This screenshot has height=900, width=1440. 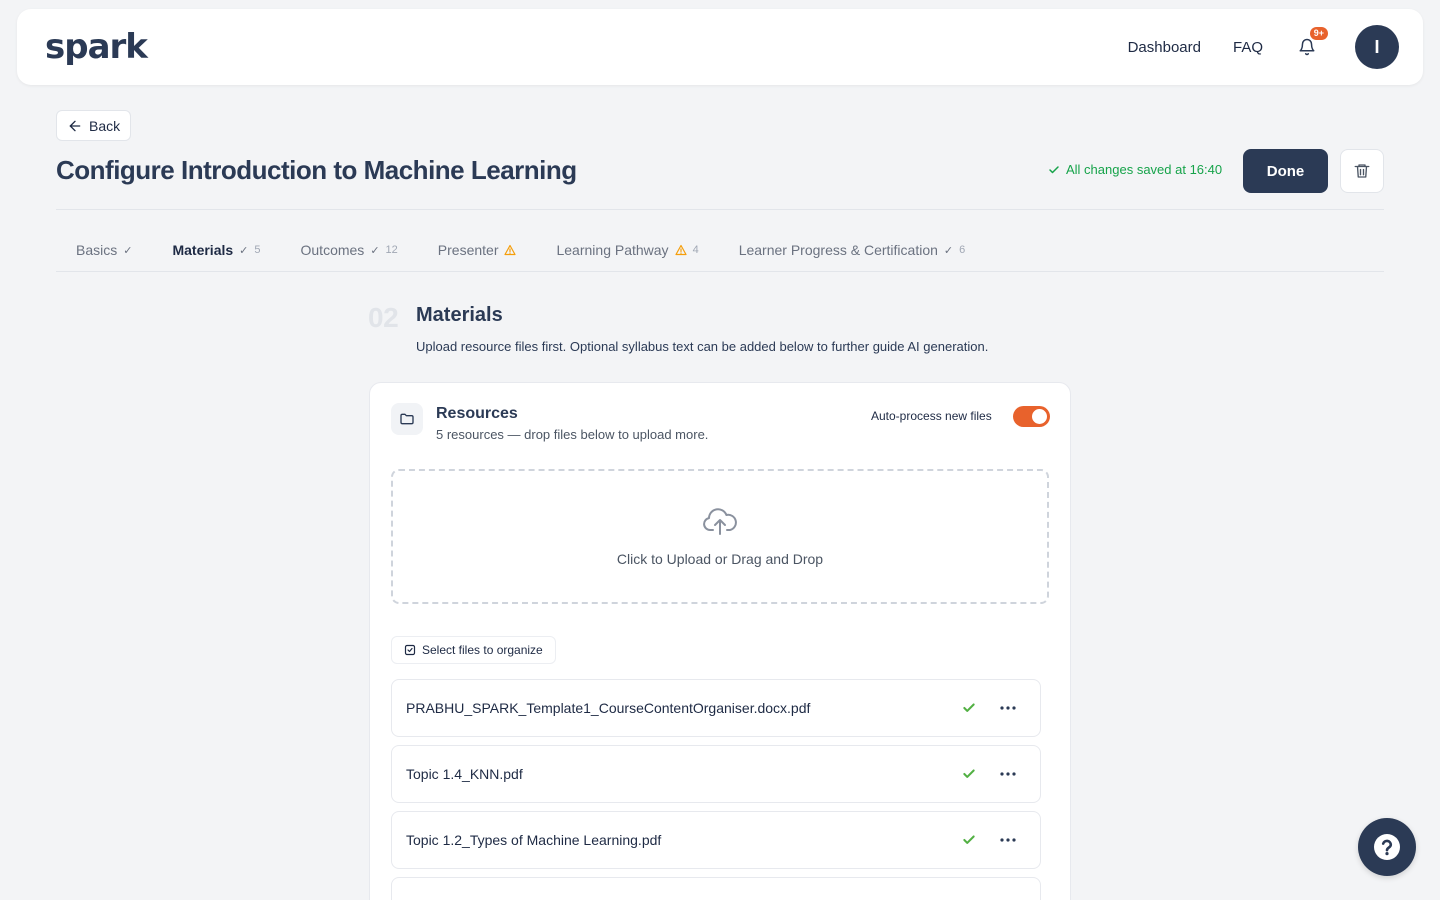 I want to click on save-status: All changes saved at 16:40, so click(x=1135, y=169).